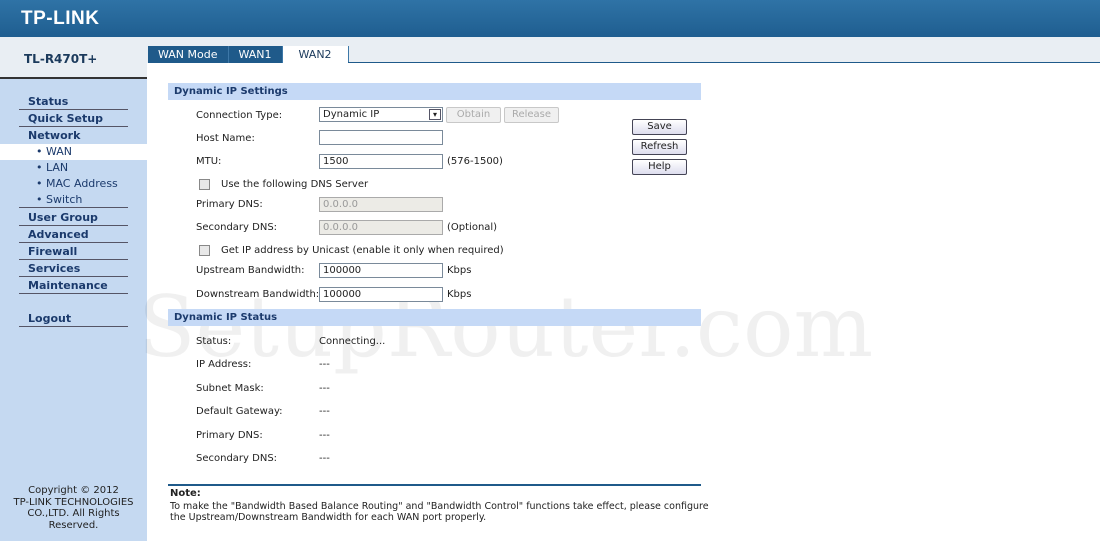 This screenshot has height=541, width=1100. I want to click on secondary-dns-label: Secondary DNS:, so click(237, 227).